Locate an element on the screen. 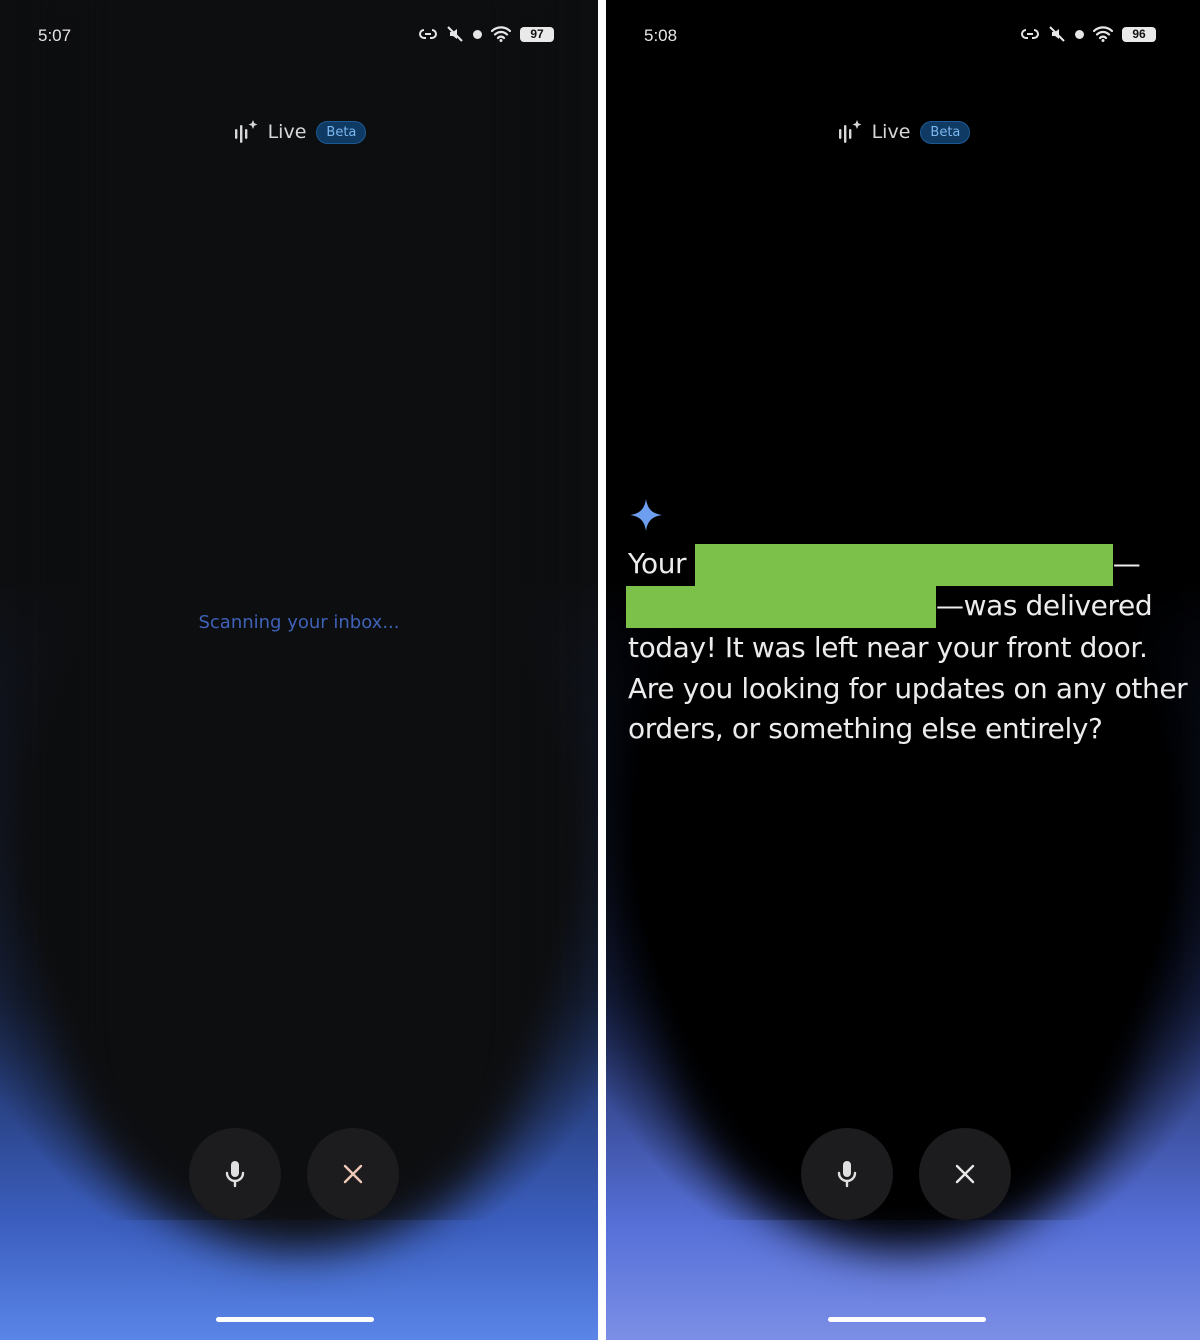 The height and width of the screenshot is (1340, 1200). status-bar: 5:08 96 is located at coordinates (900, 37).